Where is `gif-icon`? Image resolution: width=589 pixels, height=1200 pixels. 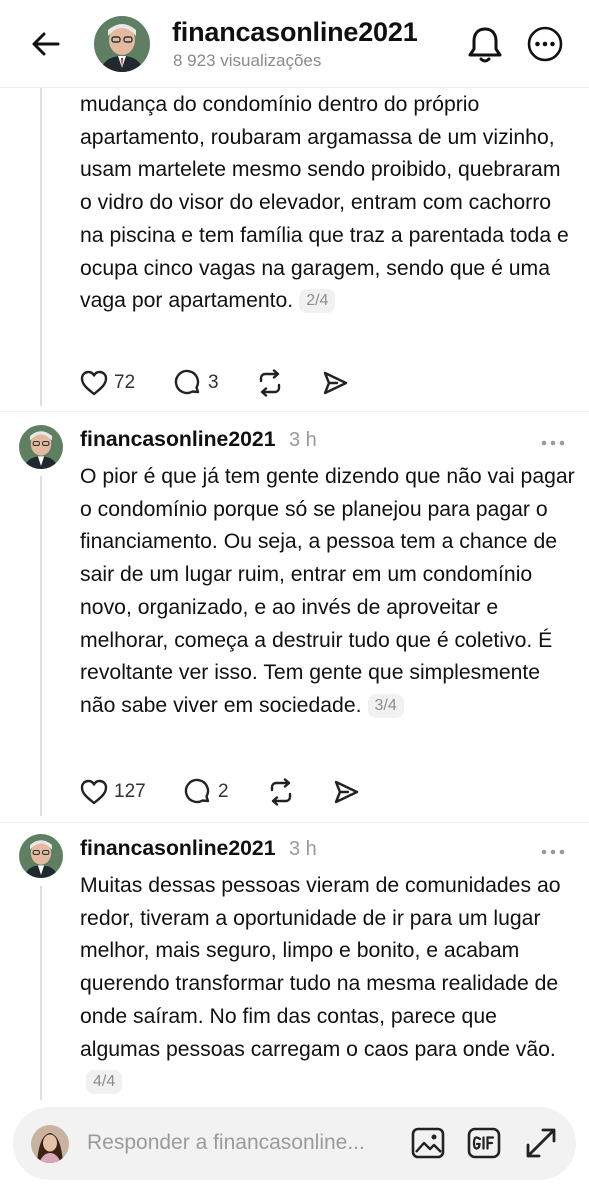
gif-icon is located at coordinates (484, 1143).